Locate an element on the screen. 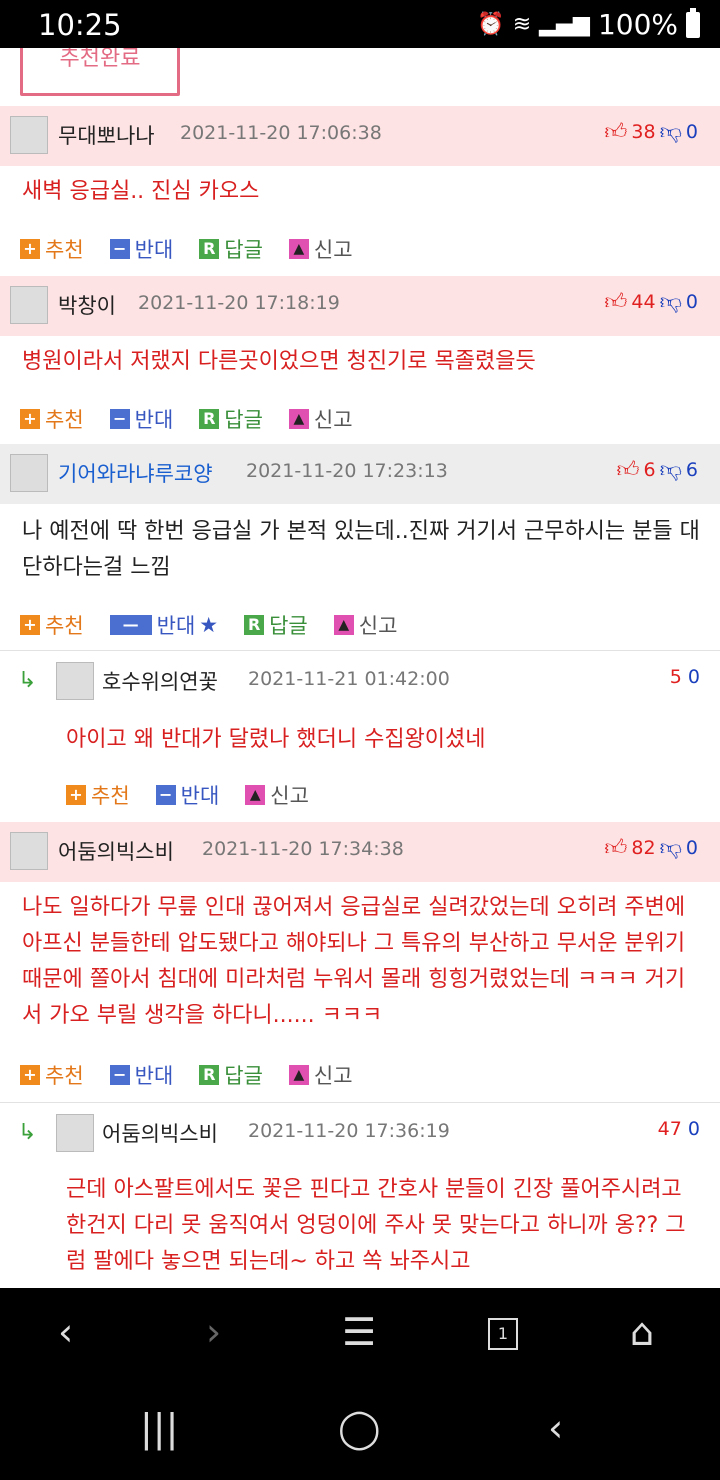 The width and height of the screenshot is (720, 1480). browser-toolbar: ‹ › ☰ 1 ⌂ is located at coordinates (360, 1336).